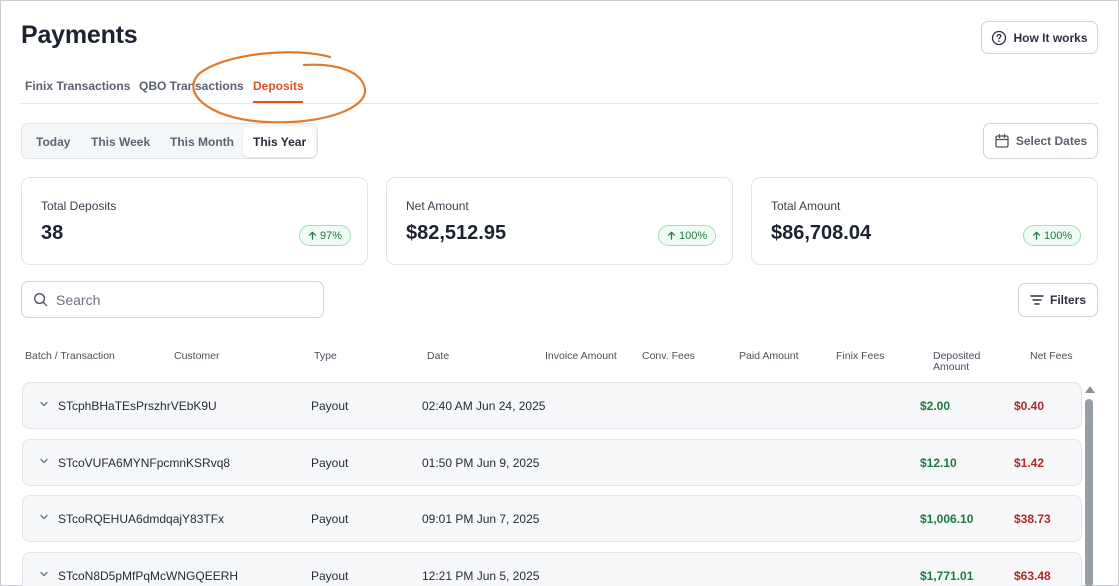 The height and width of the screenshot is (586, 1119). I want to click on column-header-conv-fees: Conv. Fees, so click(668, 356).